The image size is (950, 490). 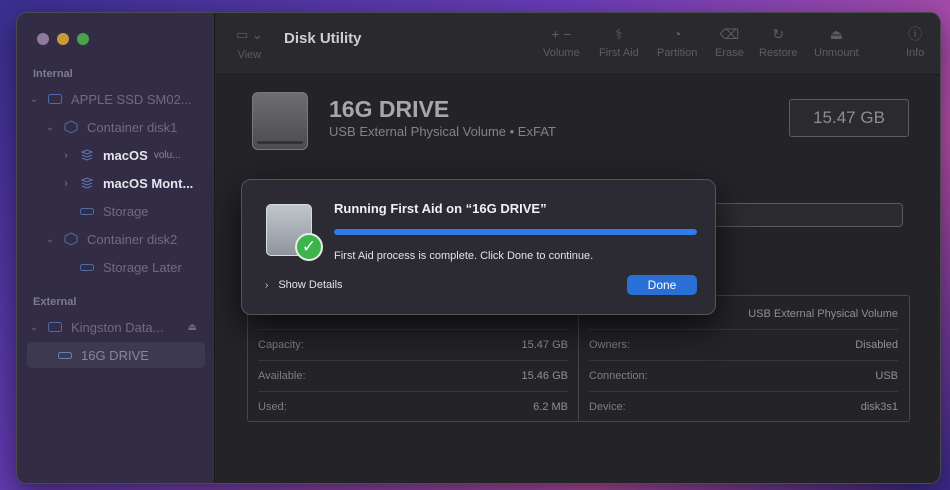 I want to click on erase-button: ⌫ Erase, so click(x=729, y=42).